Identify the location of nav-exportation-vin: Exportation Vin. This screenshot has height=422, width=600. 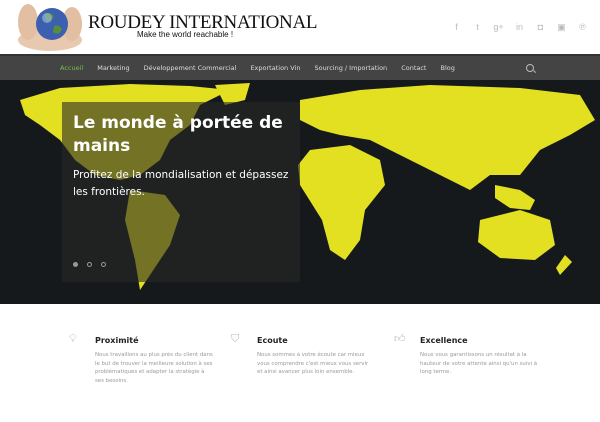
(275, 68).